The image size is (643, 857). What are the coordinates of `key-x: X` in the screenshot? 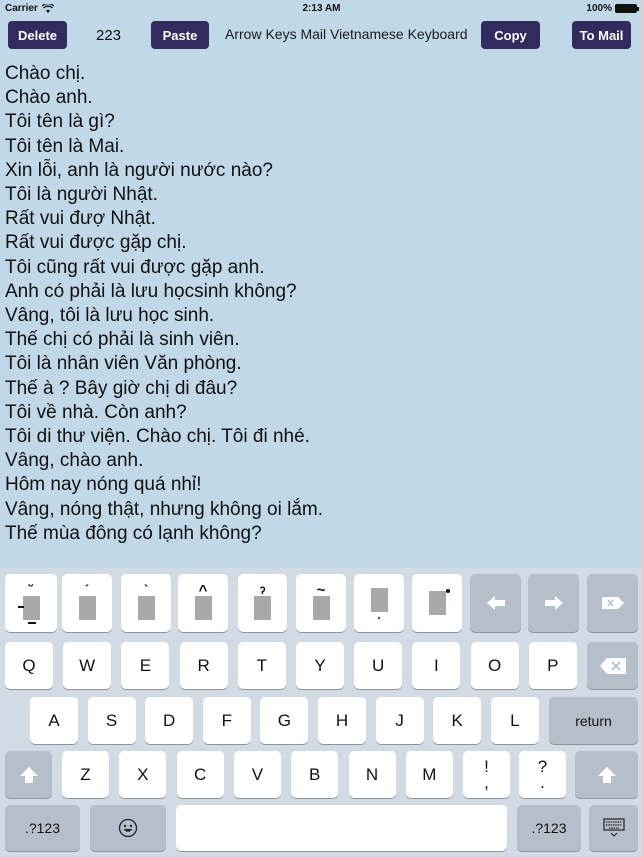 It's located at (143, 774).